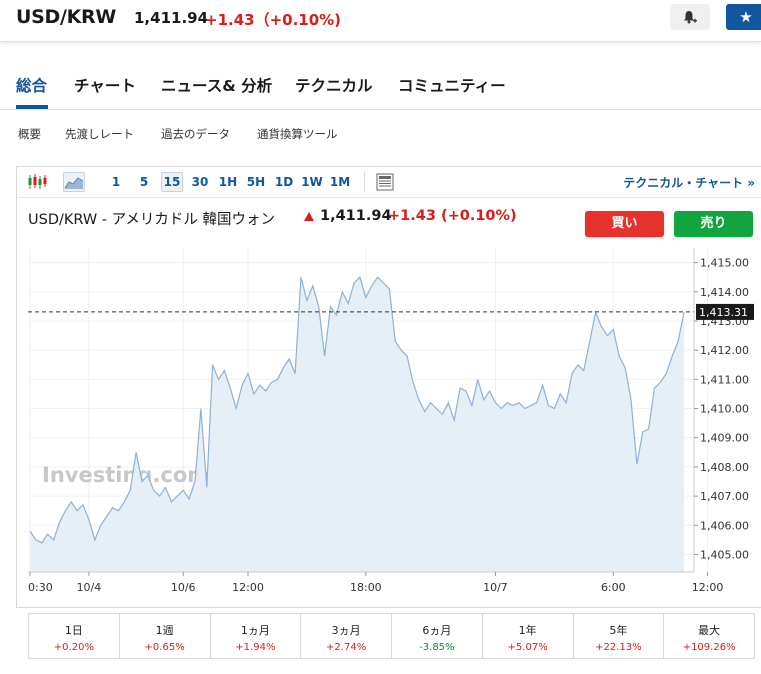  I want to click on perf-cell-3m: 3ヵ月 +2.74%, so click(346, 636).